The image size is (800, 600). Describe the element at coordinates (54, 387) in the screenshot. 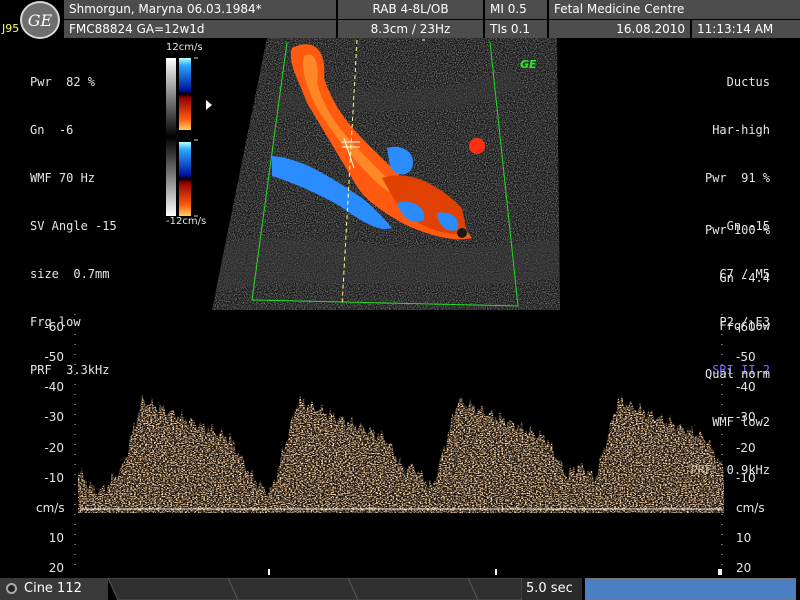

I see `doppler-axis-tick-left: -40` at that location.